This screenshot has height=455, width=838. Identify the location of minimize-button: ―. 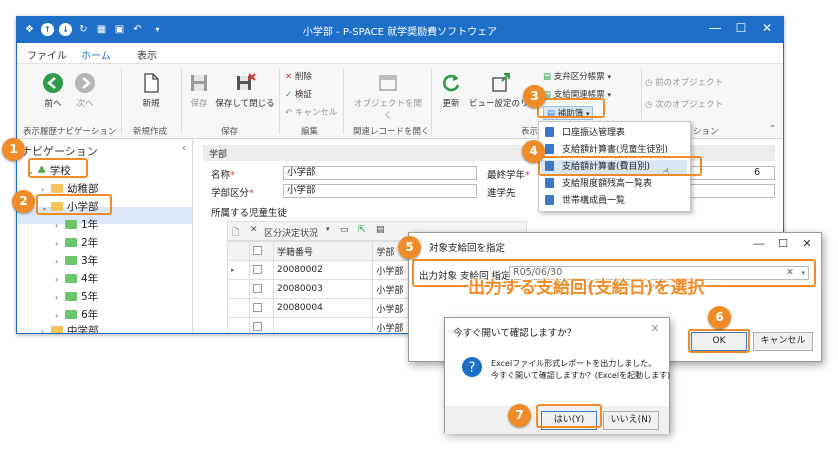
(715, 28).